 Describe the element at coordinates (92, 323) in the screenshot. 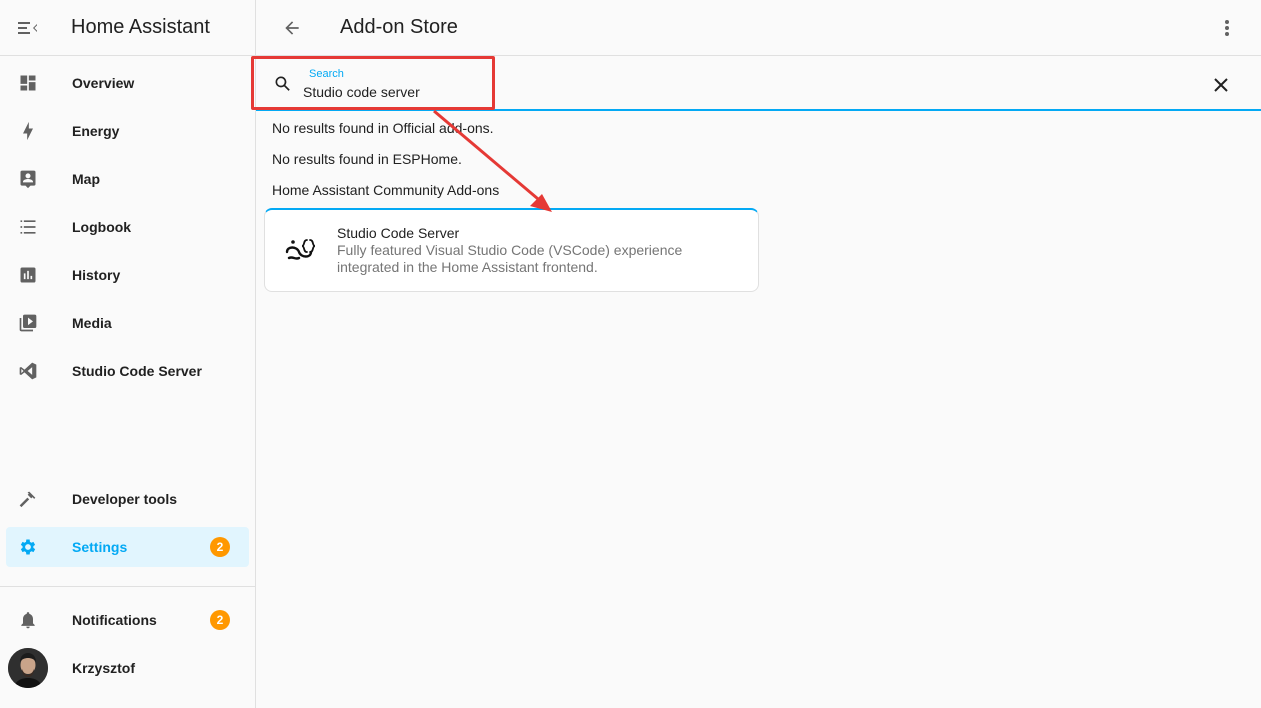

I see `sidebar-item-label: Media` at that location.